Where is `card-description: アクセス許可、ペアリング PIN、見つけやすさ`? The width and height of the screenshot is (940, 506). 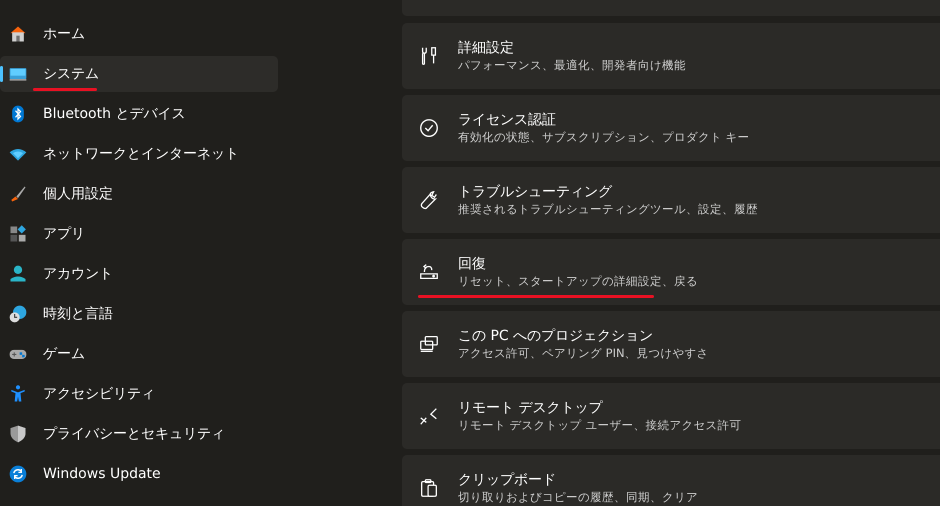
card-description: アクセス許可、ペアリング PIN、見つけやすさ is located at coordinates (583, 353).